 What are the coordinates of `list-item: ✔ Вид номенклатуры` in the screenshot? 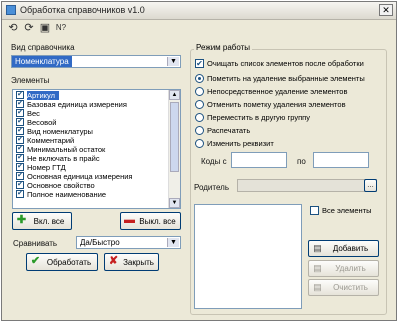 It's located at (91, 131).